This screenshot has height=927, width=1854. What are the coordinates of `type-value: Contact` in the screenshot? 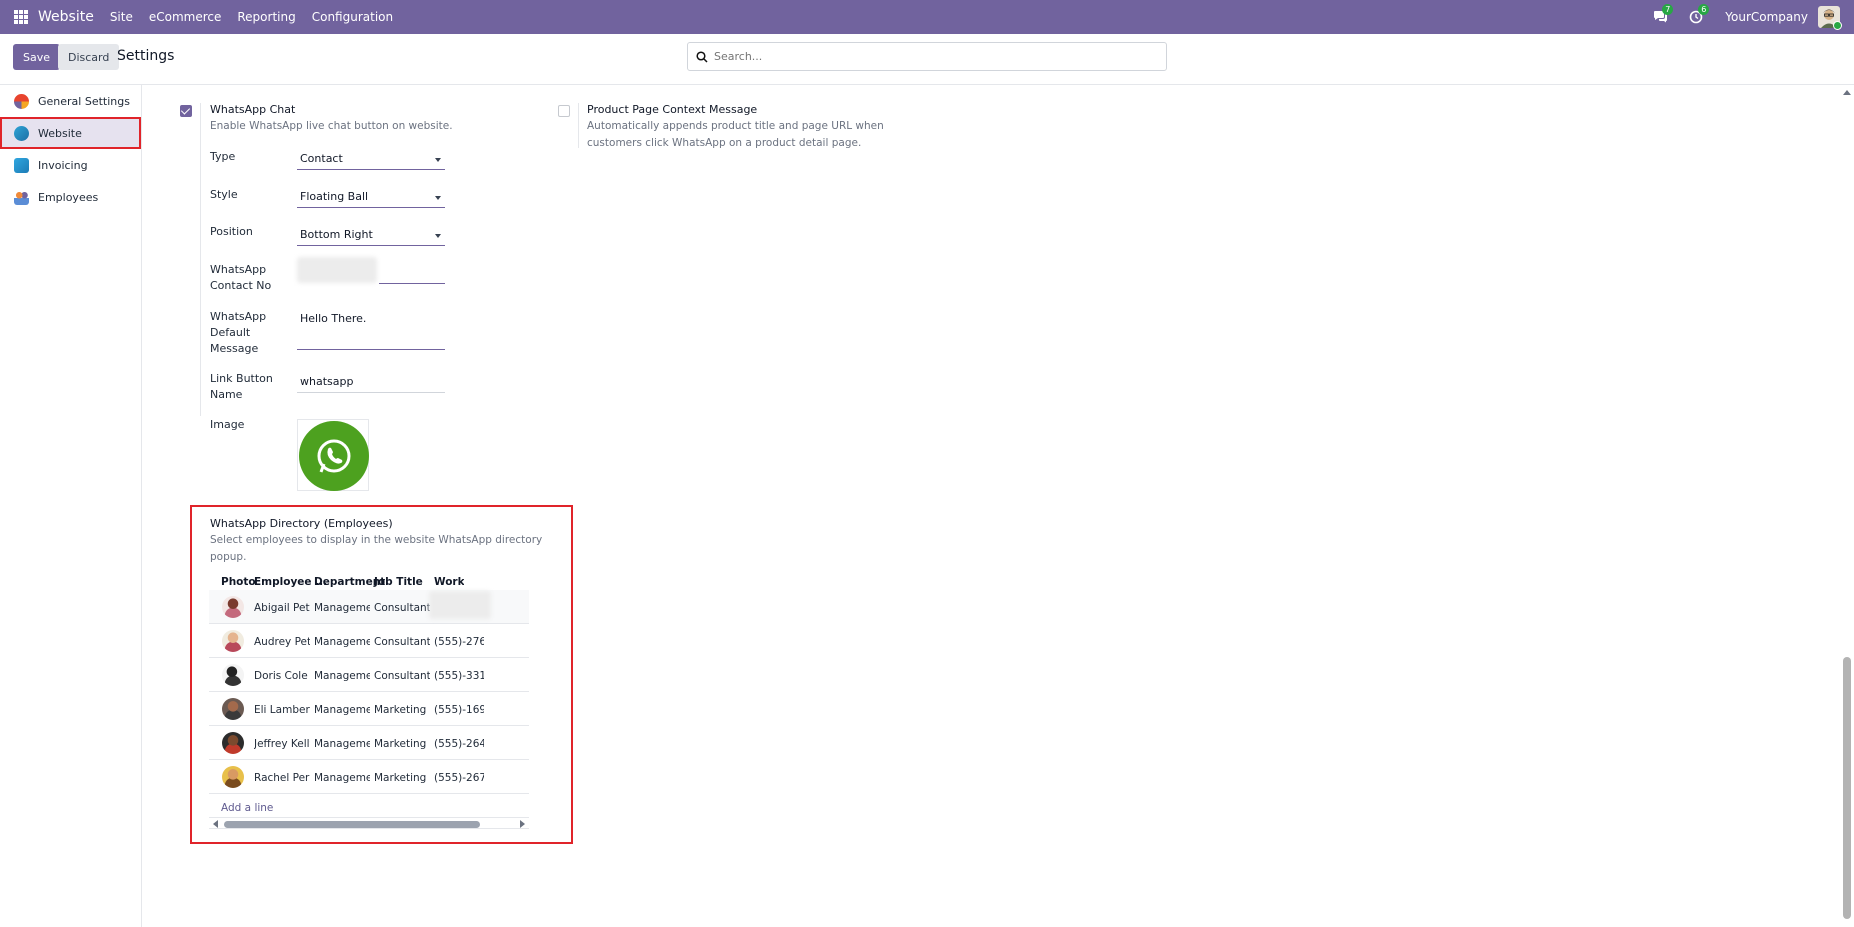 It's located at (321, 158).